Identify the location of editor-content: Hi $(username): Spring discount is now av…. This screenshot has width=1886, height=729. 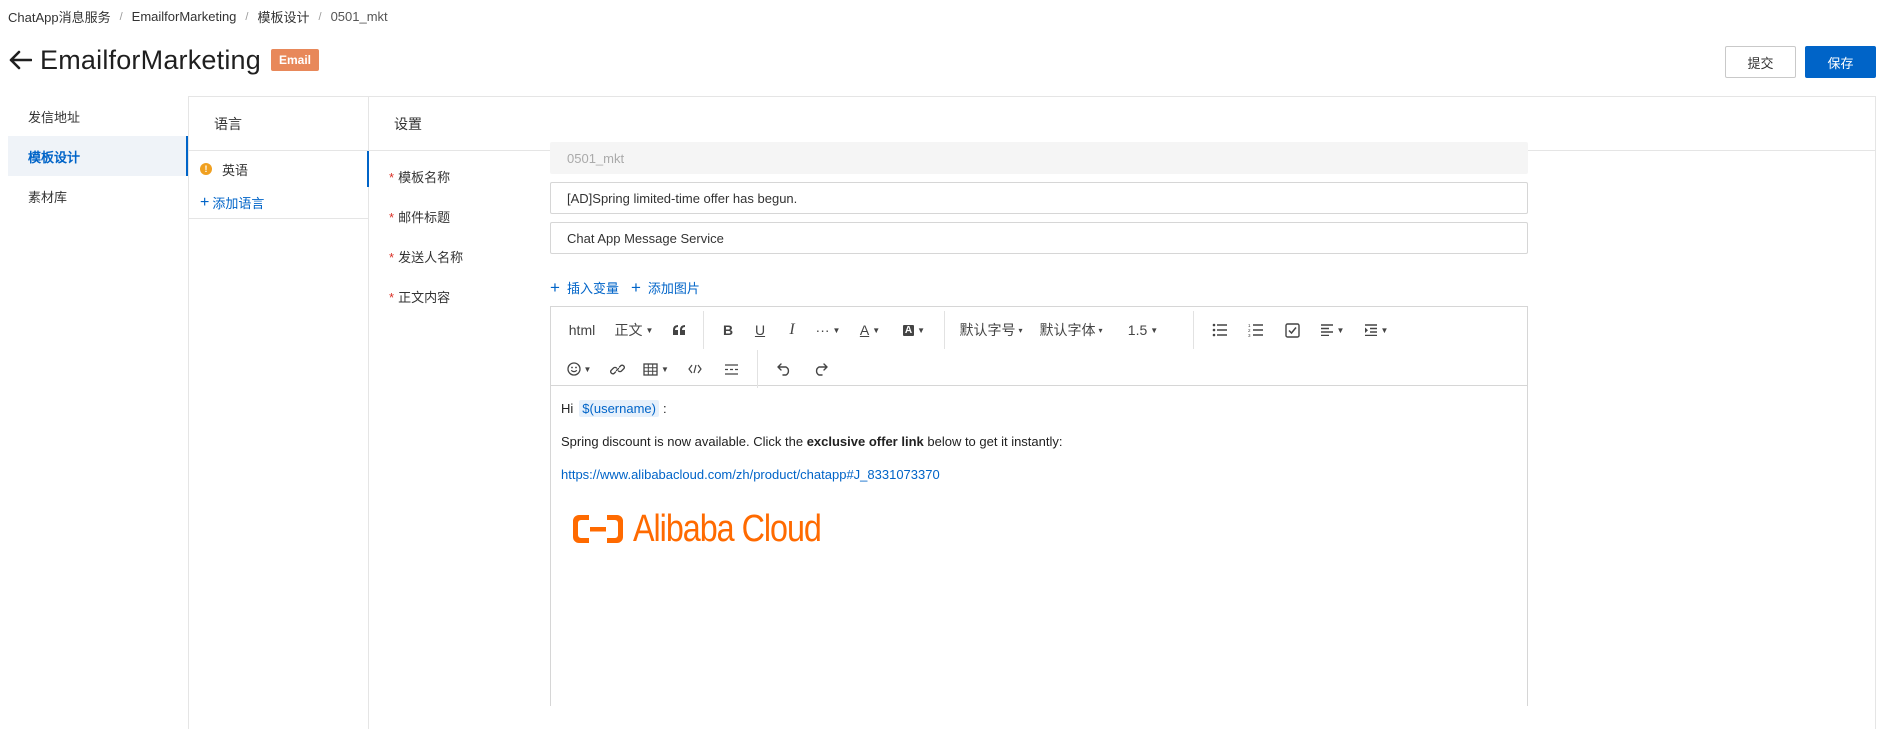
(1039, 474).